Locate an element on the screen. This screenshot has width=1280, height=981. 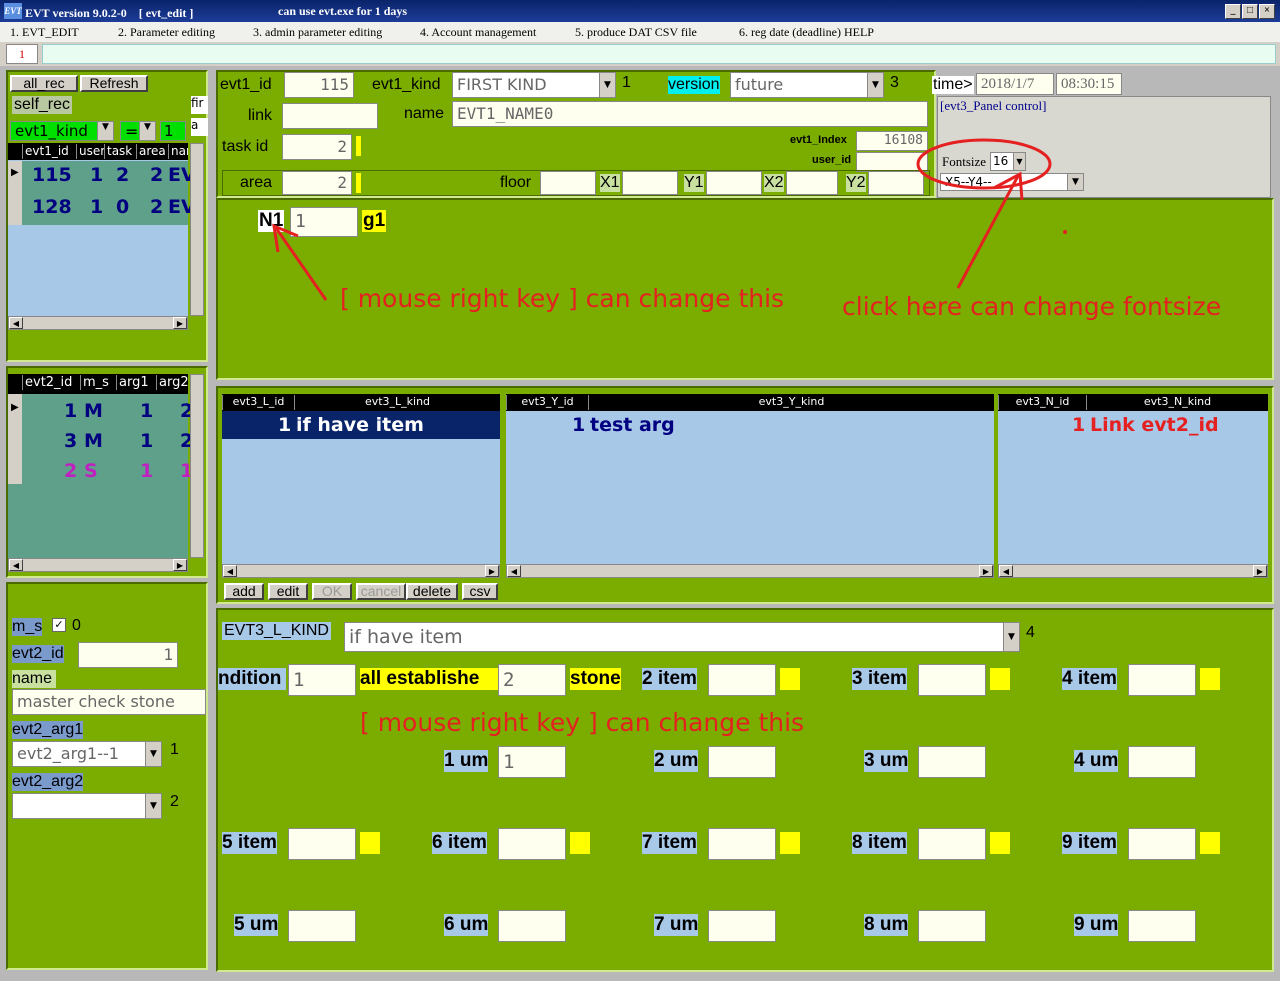
um-1-field: 1 is located at coordinates (532, 762).